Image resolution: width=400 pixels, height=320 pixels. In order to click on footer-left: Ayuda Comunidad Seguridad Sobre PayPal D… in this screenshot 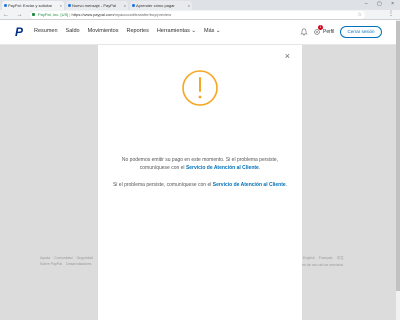, I will do `click(66, 262)`.